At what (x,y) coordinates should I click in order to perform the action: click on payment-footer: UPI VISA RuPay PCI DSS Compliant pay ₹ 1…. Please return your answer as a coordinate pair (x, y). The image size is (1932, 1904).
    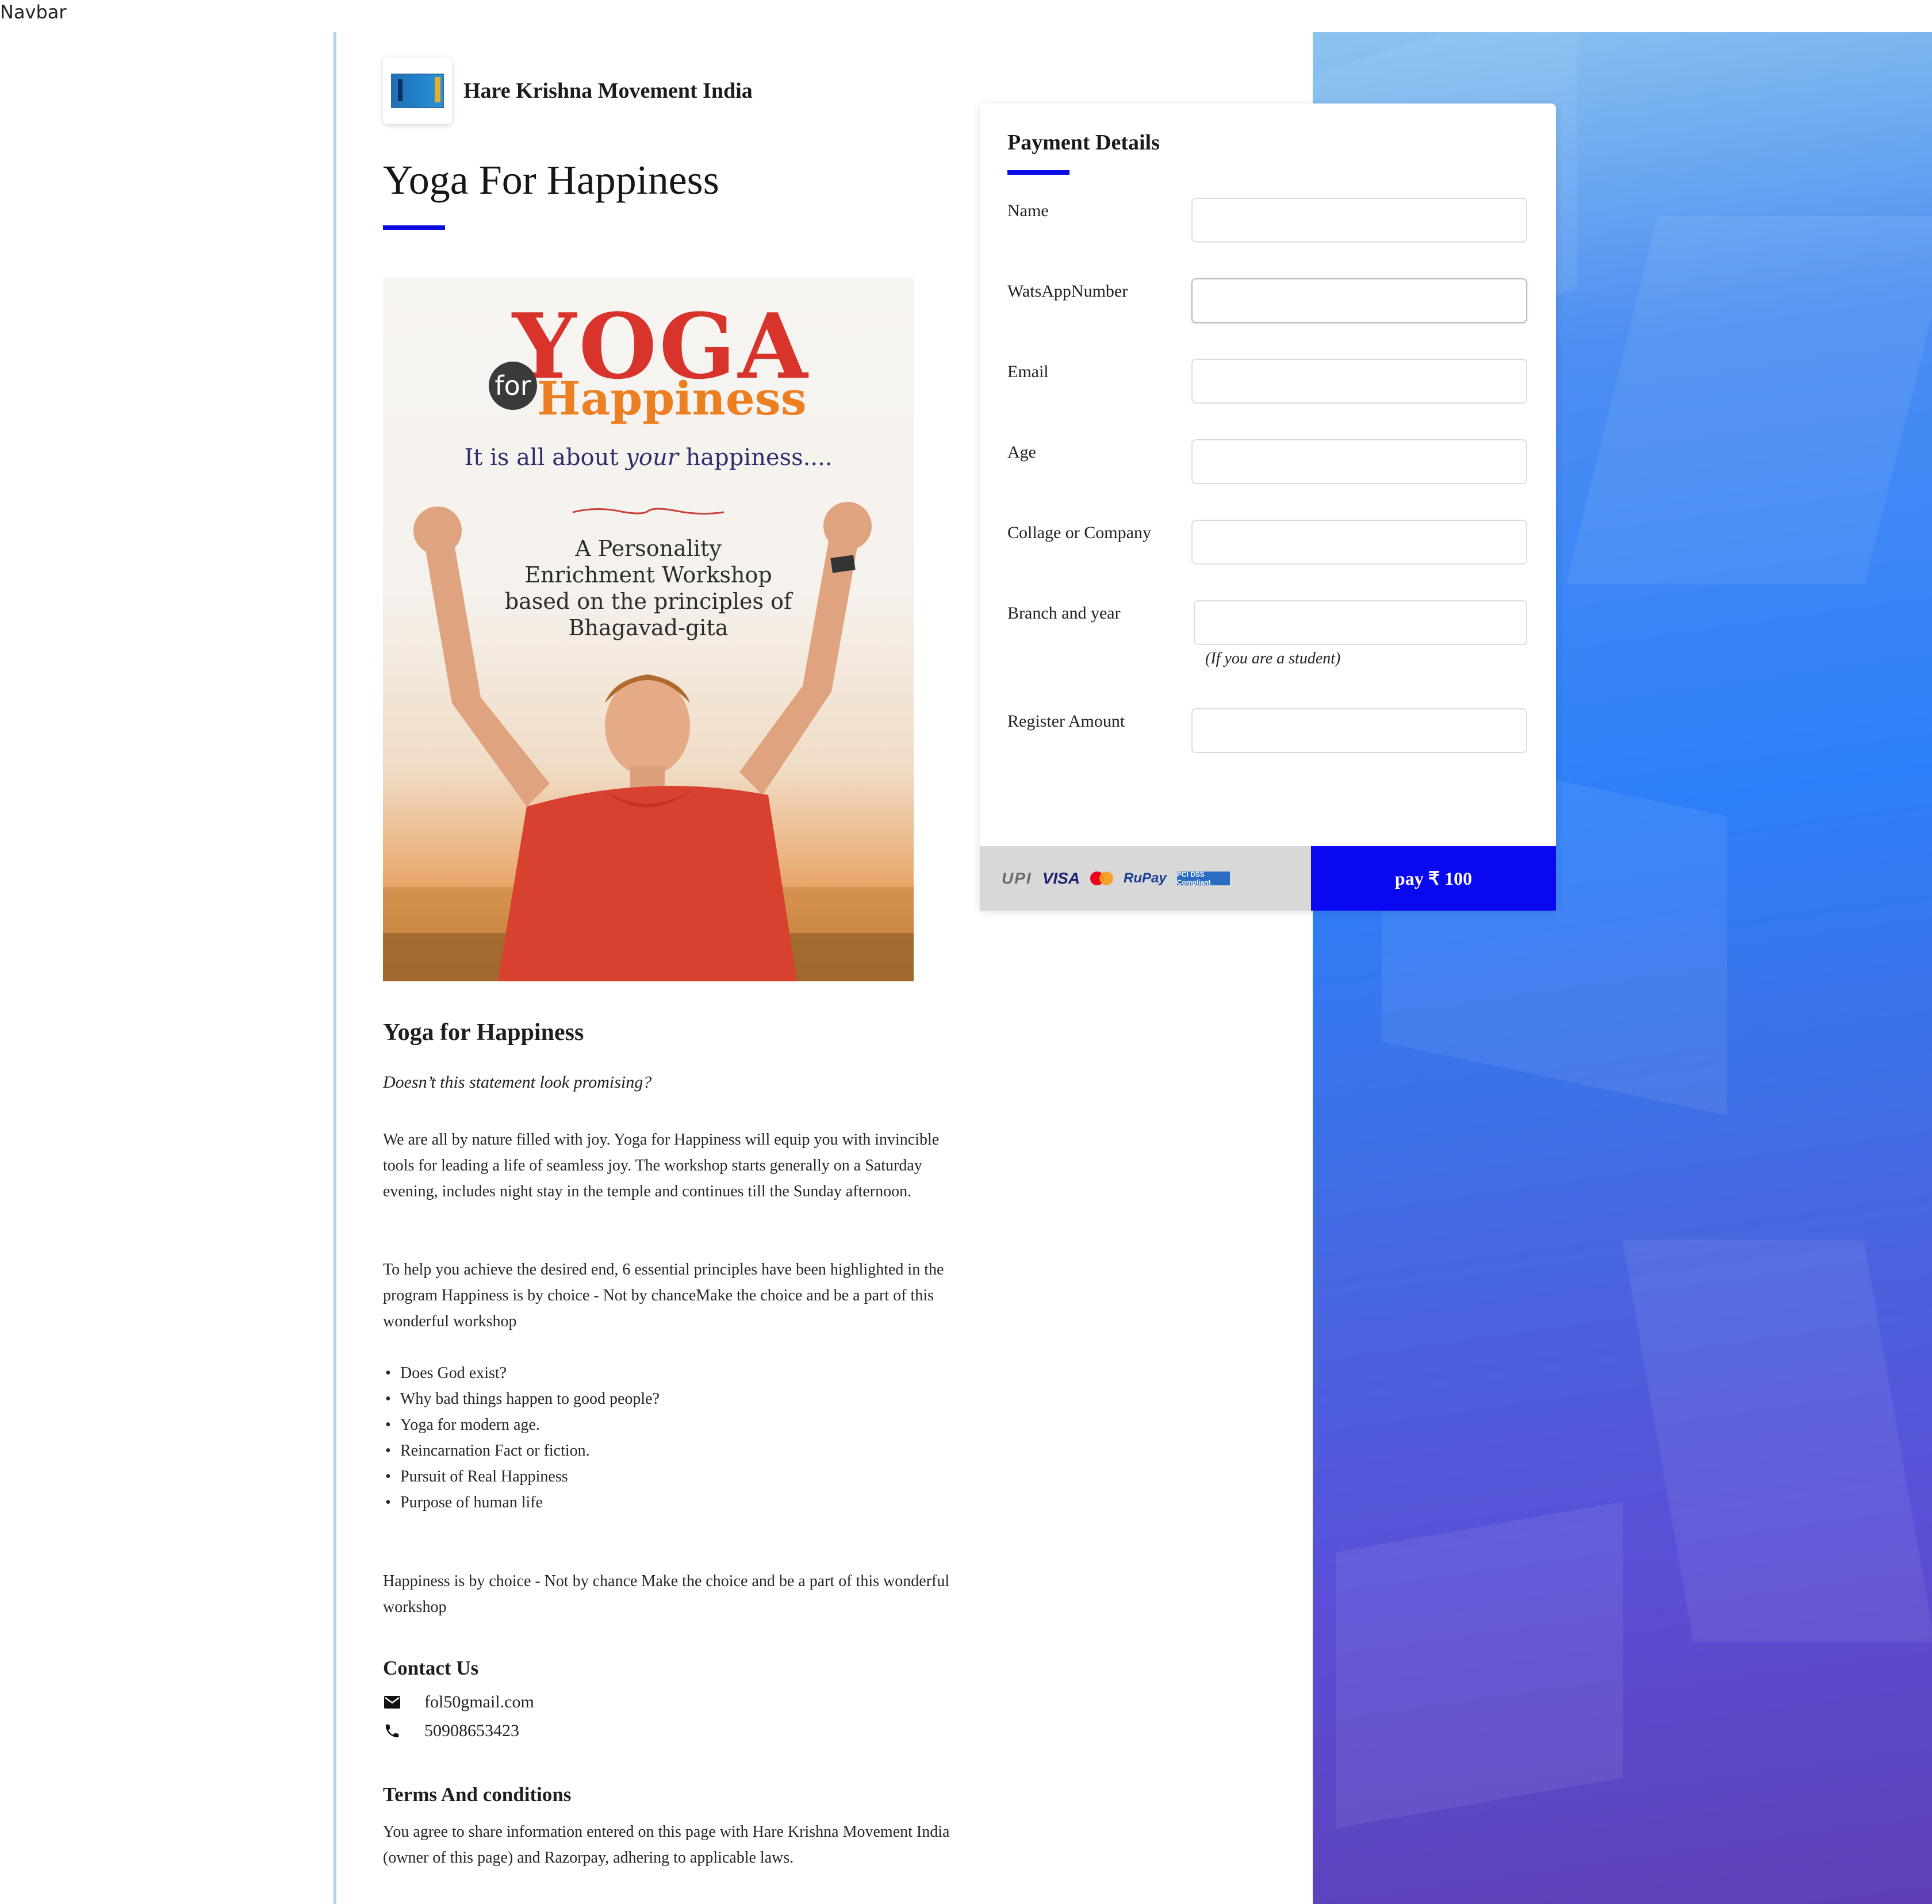
    Looking at the image, I should click on (1268, 878).